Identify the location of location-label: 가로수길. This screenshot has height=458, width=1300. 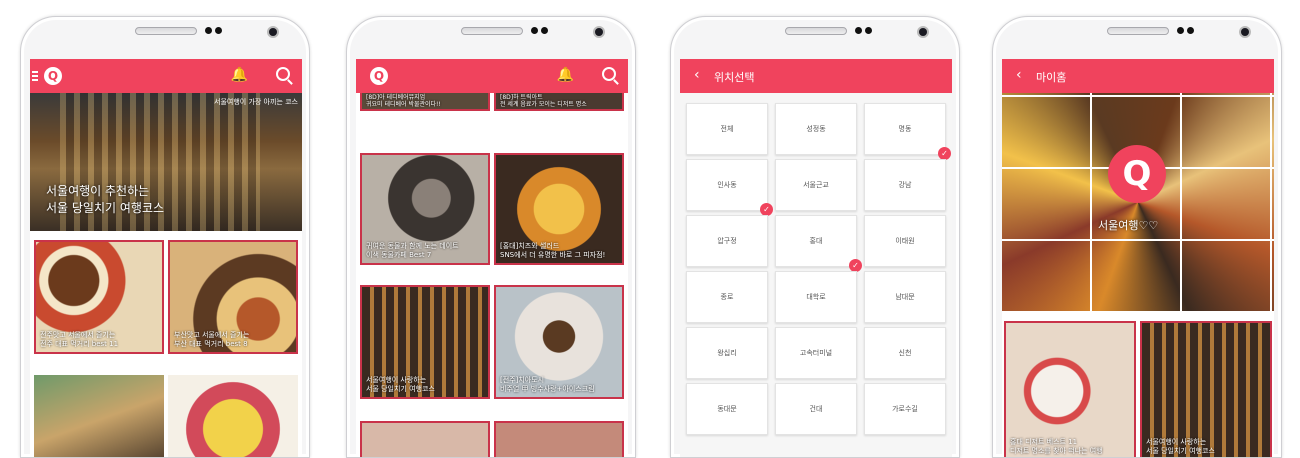
(905, 409).